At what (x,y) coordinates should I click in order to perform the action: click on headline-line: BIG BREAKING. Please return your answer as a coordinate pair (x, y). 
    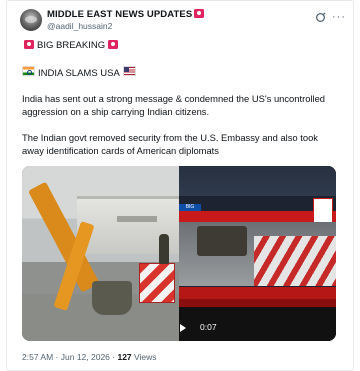
    Looking at the image, I should click on (70, 46).